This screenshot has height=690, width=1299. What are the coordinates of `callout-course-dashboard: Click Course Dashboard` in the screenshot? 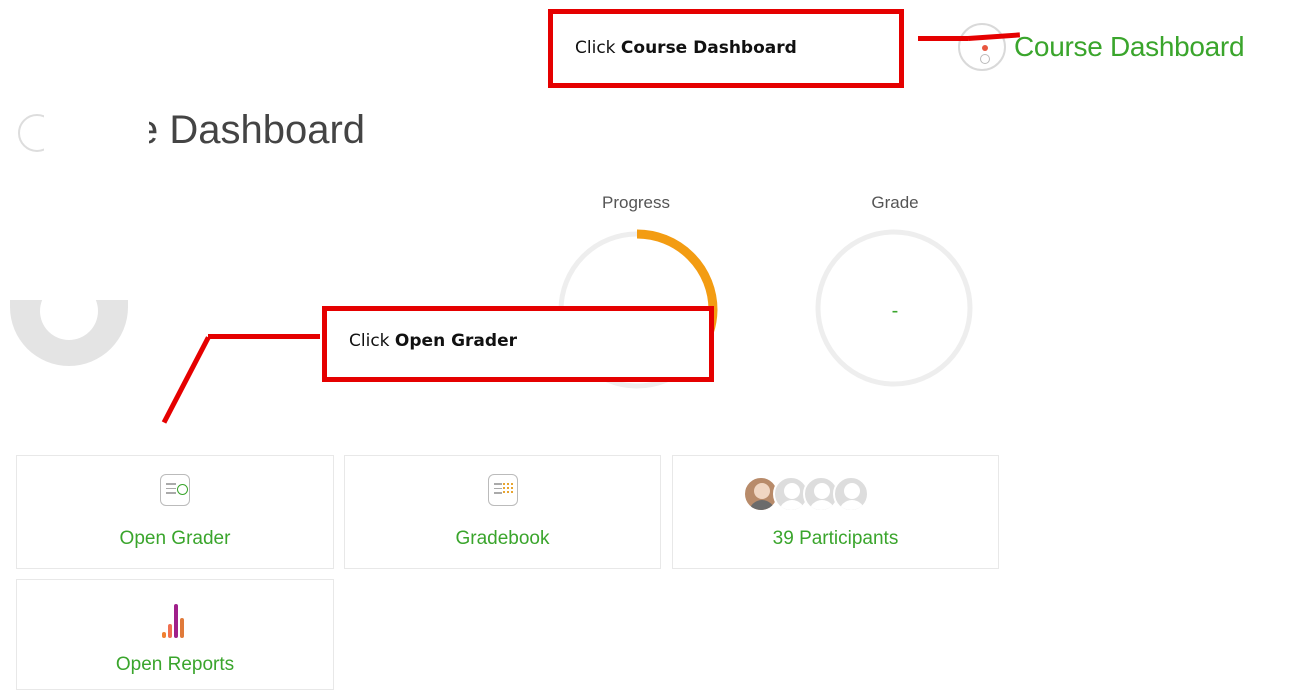 It's located at (726, 48).